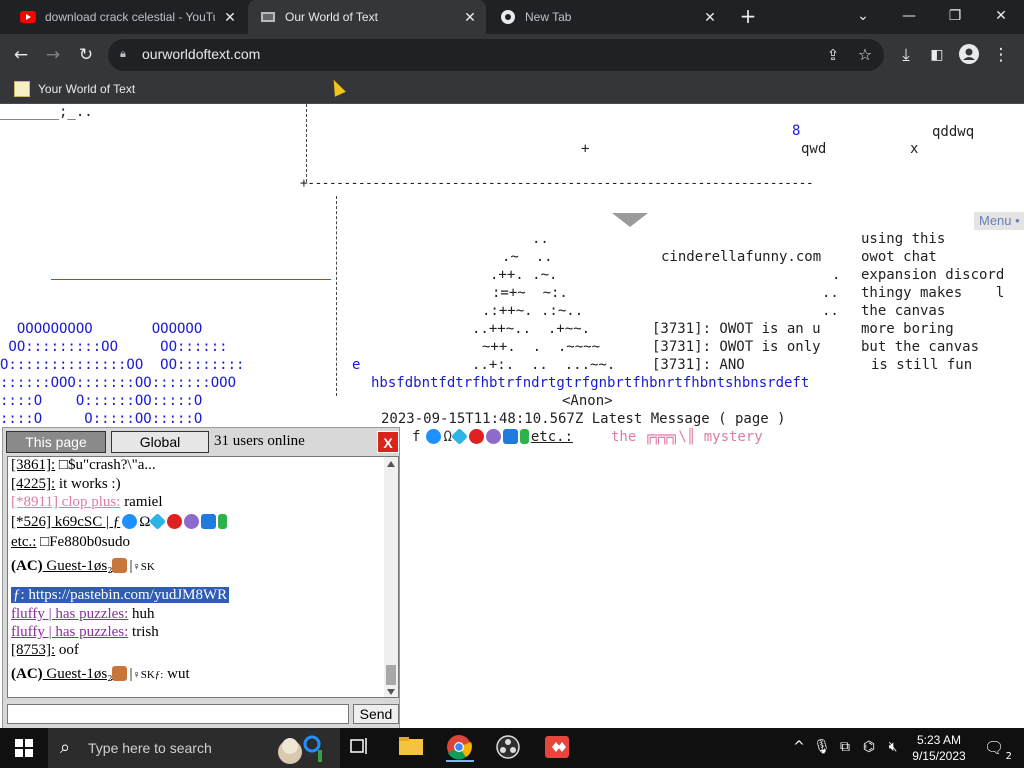 The image size is (1024, 770). What do you see at coordinates (869, 747) in the screenshot?
I see `wifi-icon: ⌬` at bounding box center [869, 747].